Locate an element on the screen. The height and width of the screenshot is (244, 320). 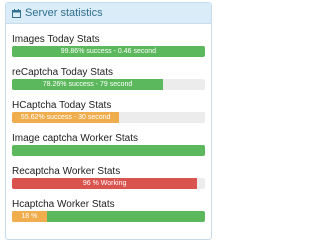
progress-bar-track is located at coordinates (108, 150).